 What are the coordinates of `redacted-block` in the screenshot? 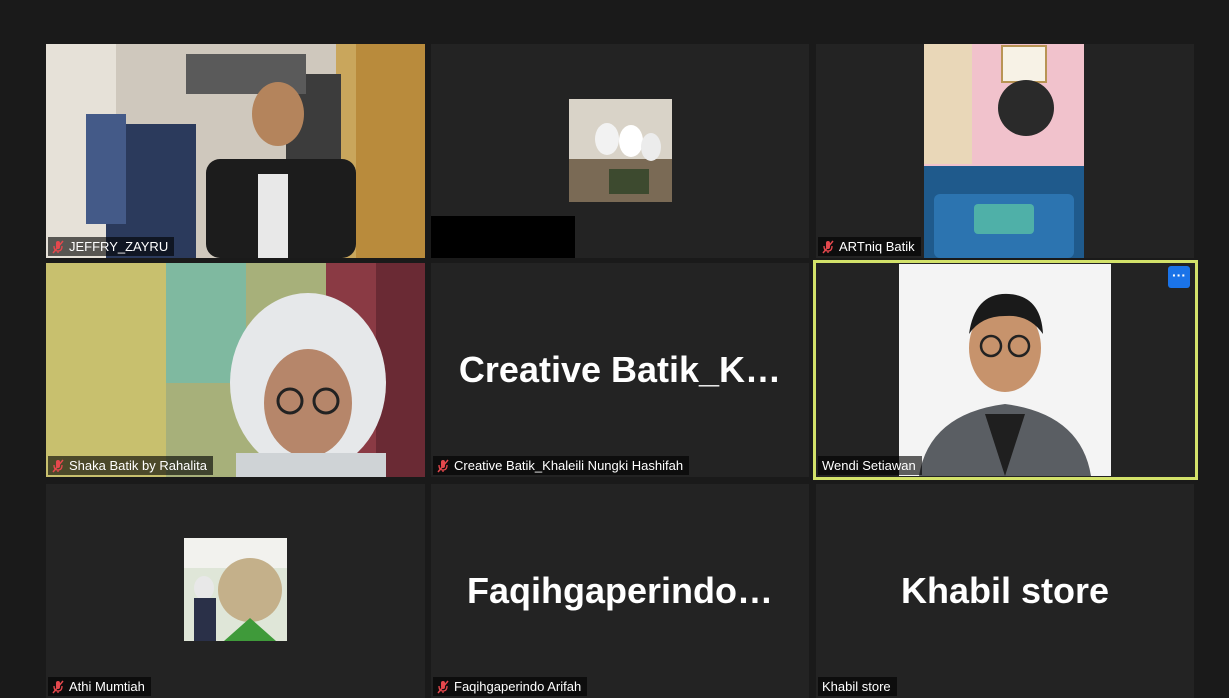 It's located at (503, 237).